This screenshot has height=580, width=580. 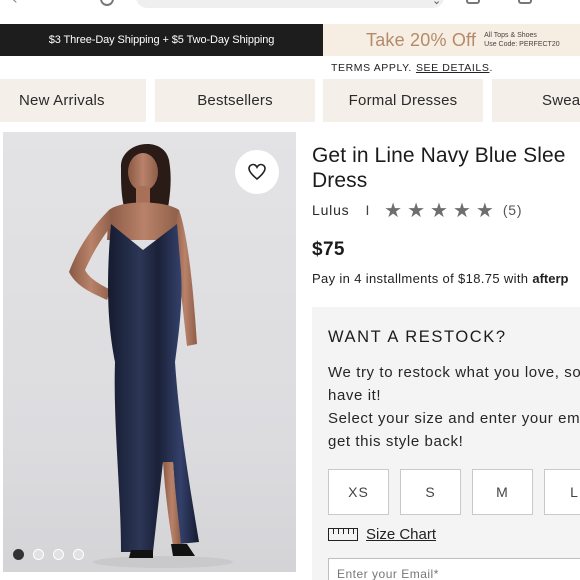 I want to click on restock-message-line-1: We try to restock what you love, so, so click(x=454, y=372).